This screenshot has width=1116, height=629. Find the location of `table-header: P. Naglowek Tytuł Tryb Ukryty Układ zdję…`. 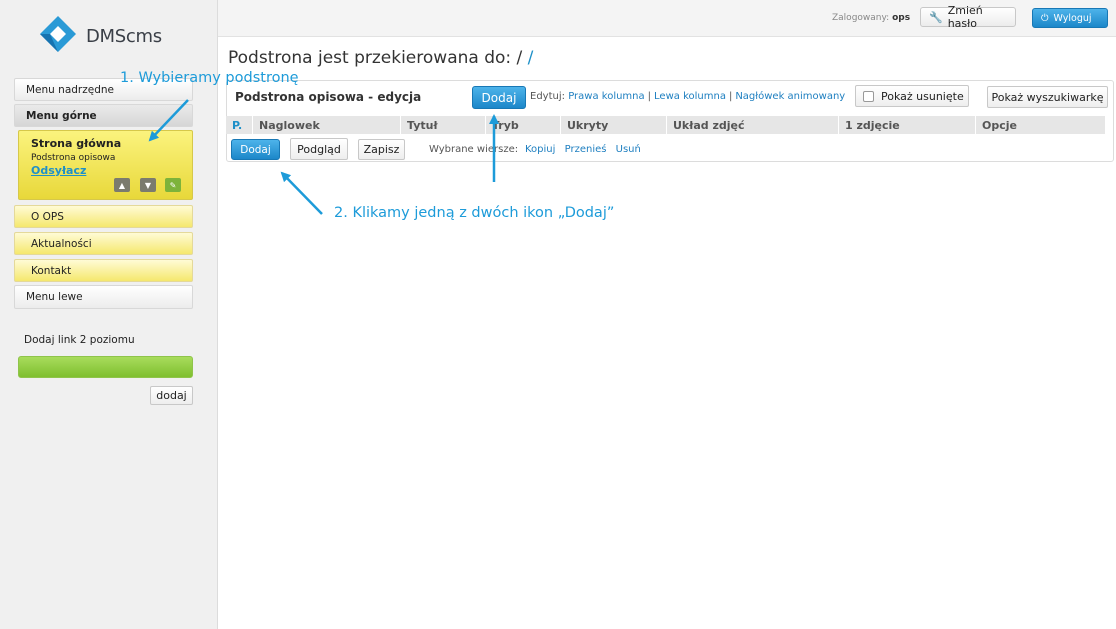

table-header: P. Naglowek Tytuł Tryb Ukryty Układ zdję… is located at coordinates (666, 125).